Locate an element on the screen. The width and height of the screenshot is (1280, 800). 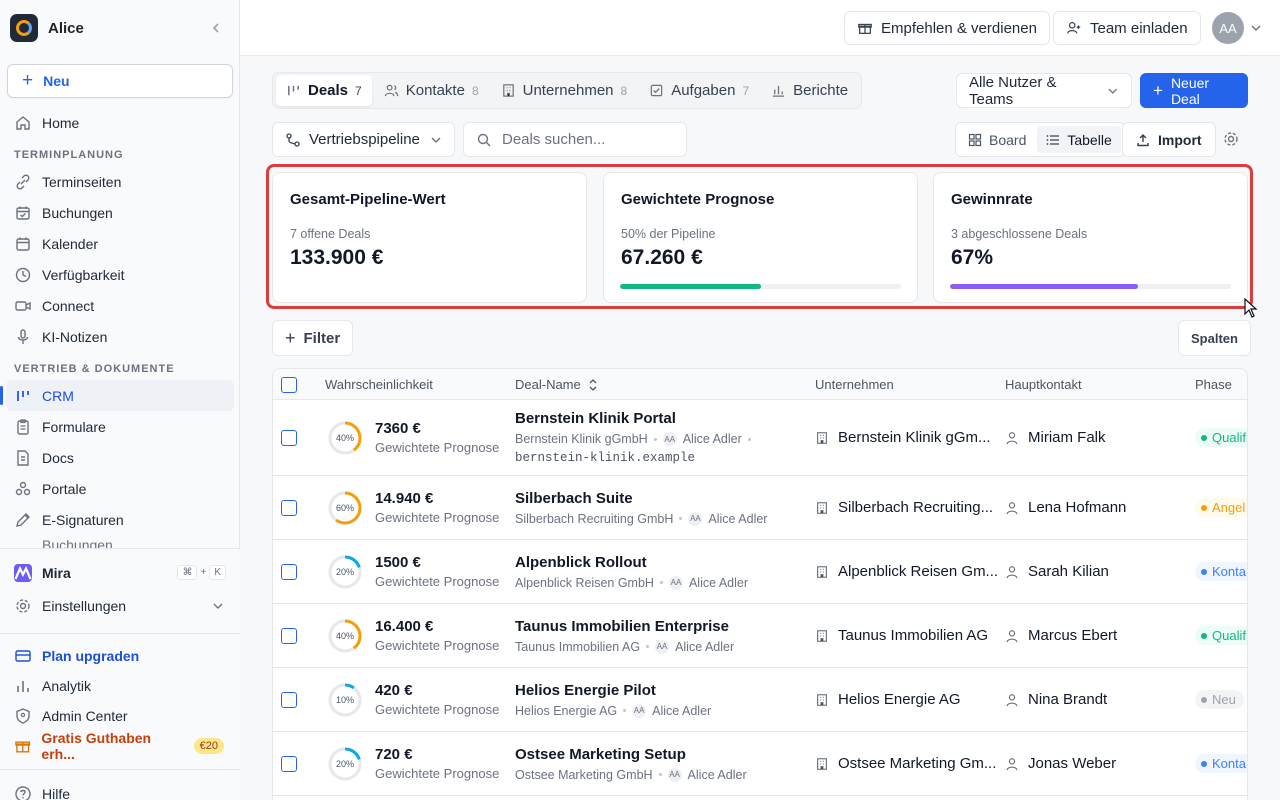
sidebar-item-crm: CRM is located at coordinates (117, 395).